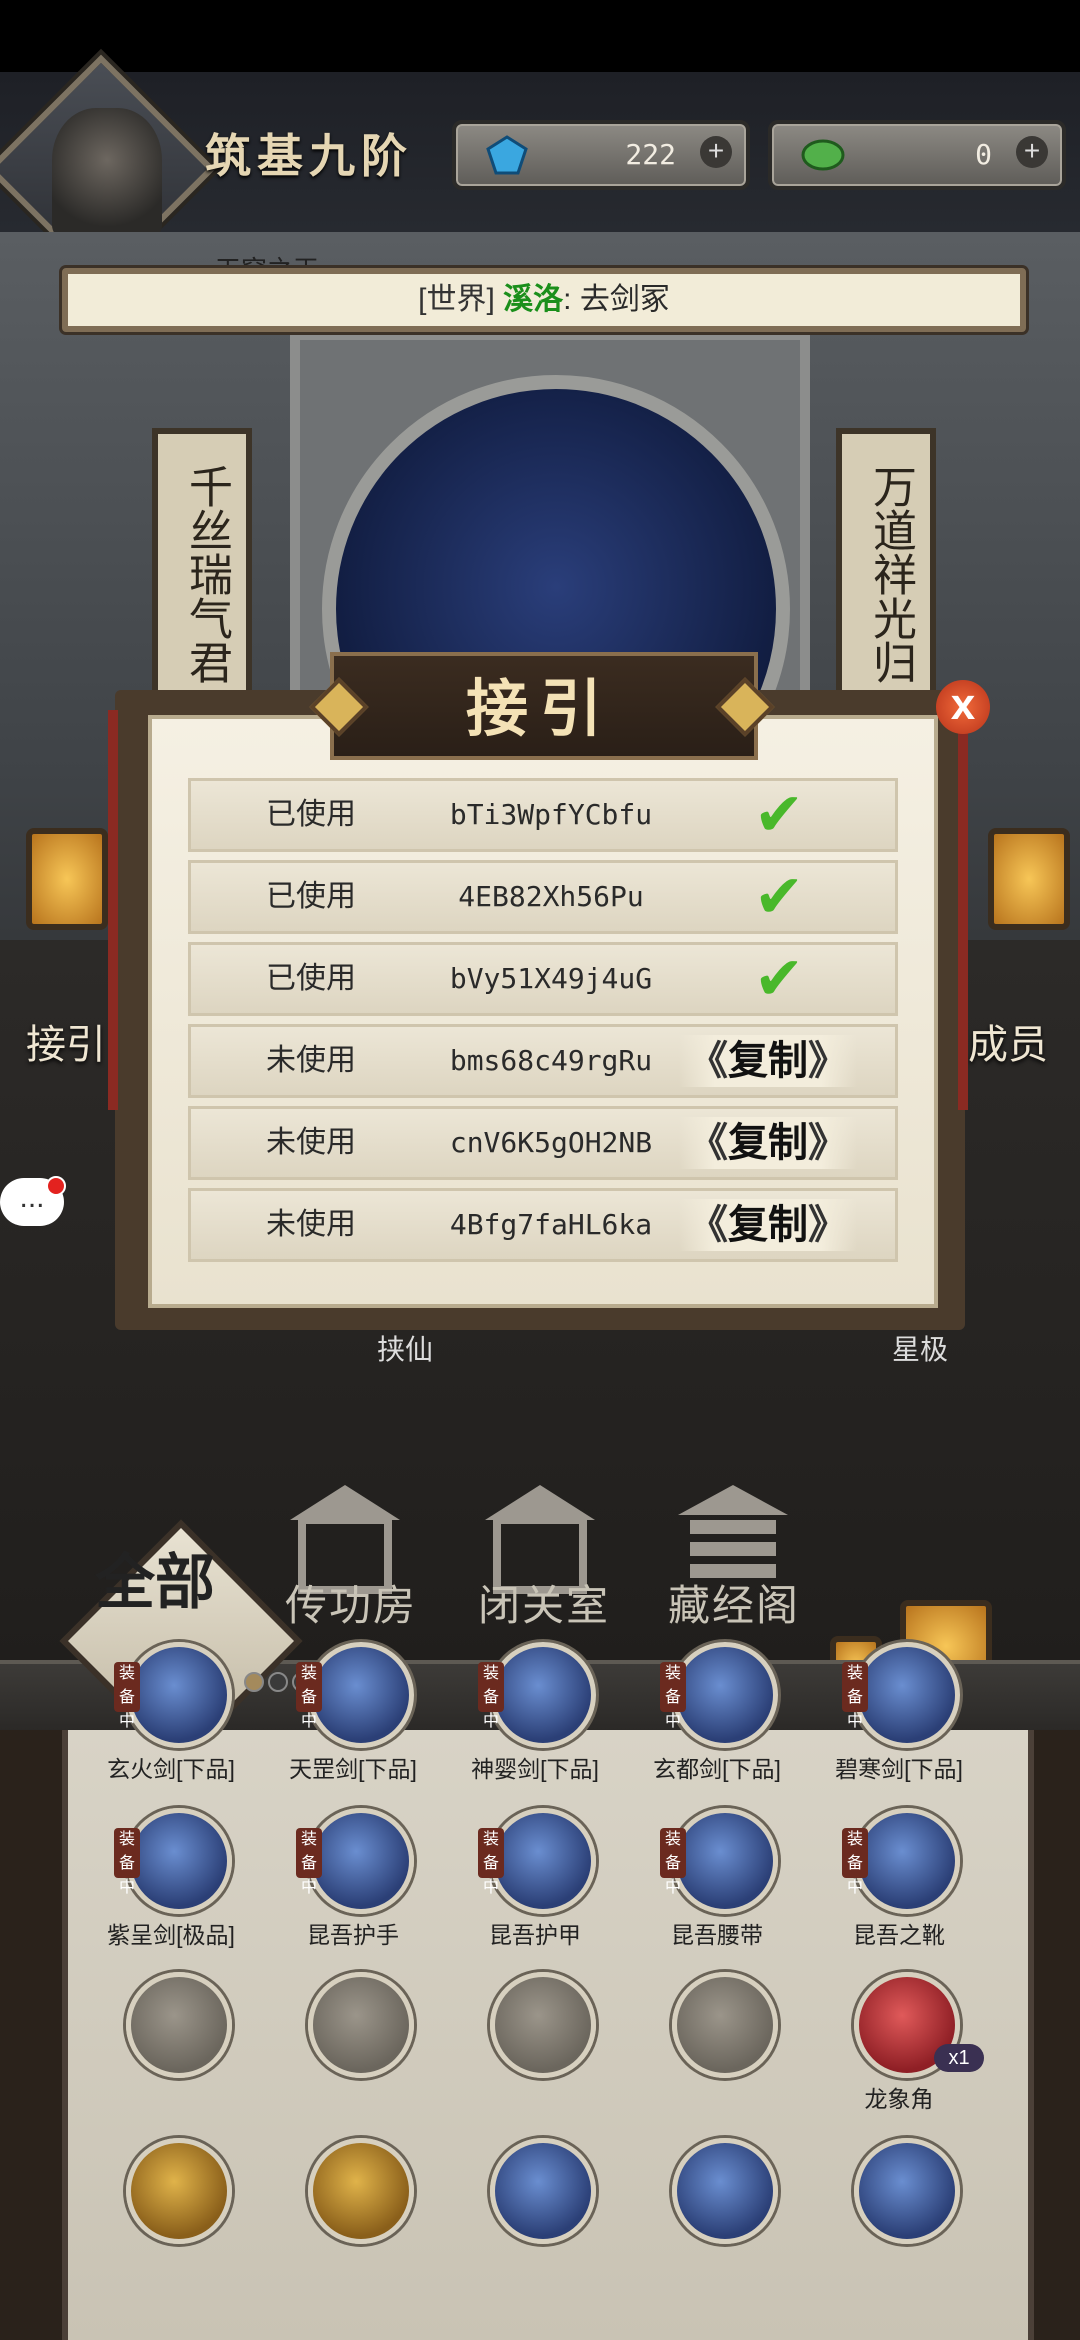 The width and height of the screenshot is (1080, 2340). I want to click on item-name: 碧寒剑[下品], so click(899, 1769).